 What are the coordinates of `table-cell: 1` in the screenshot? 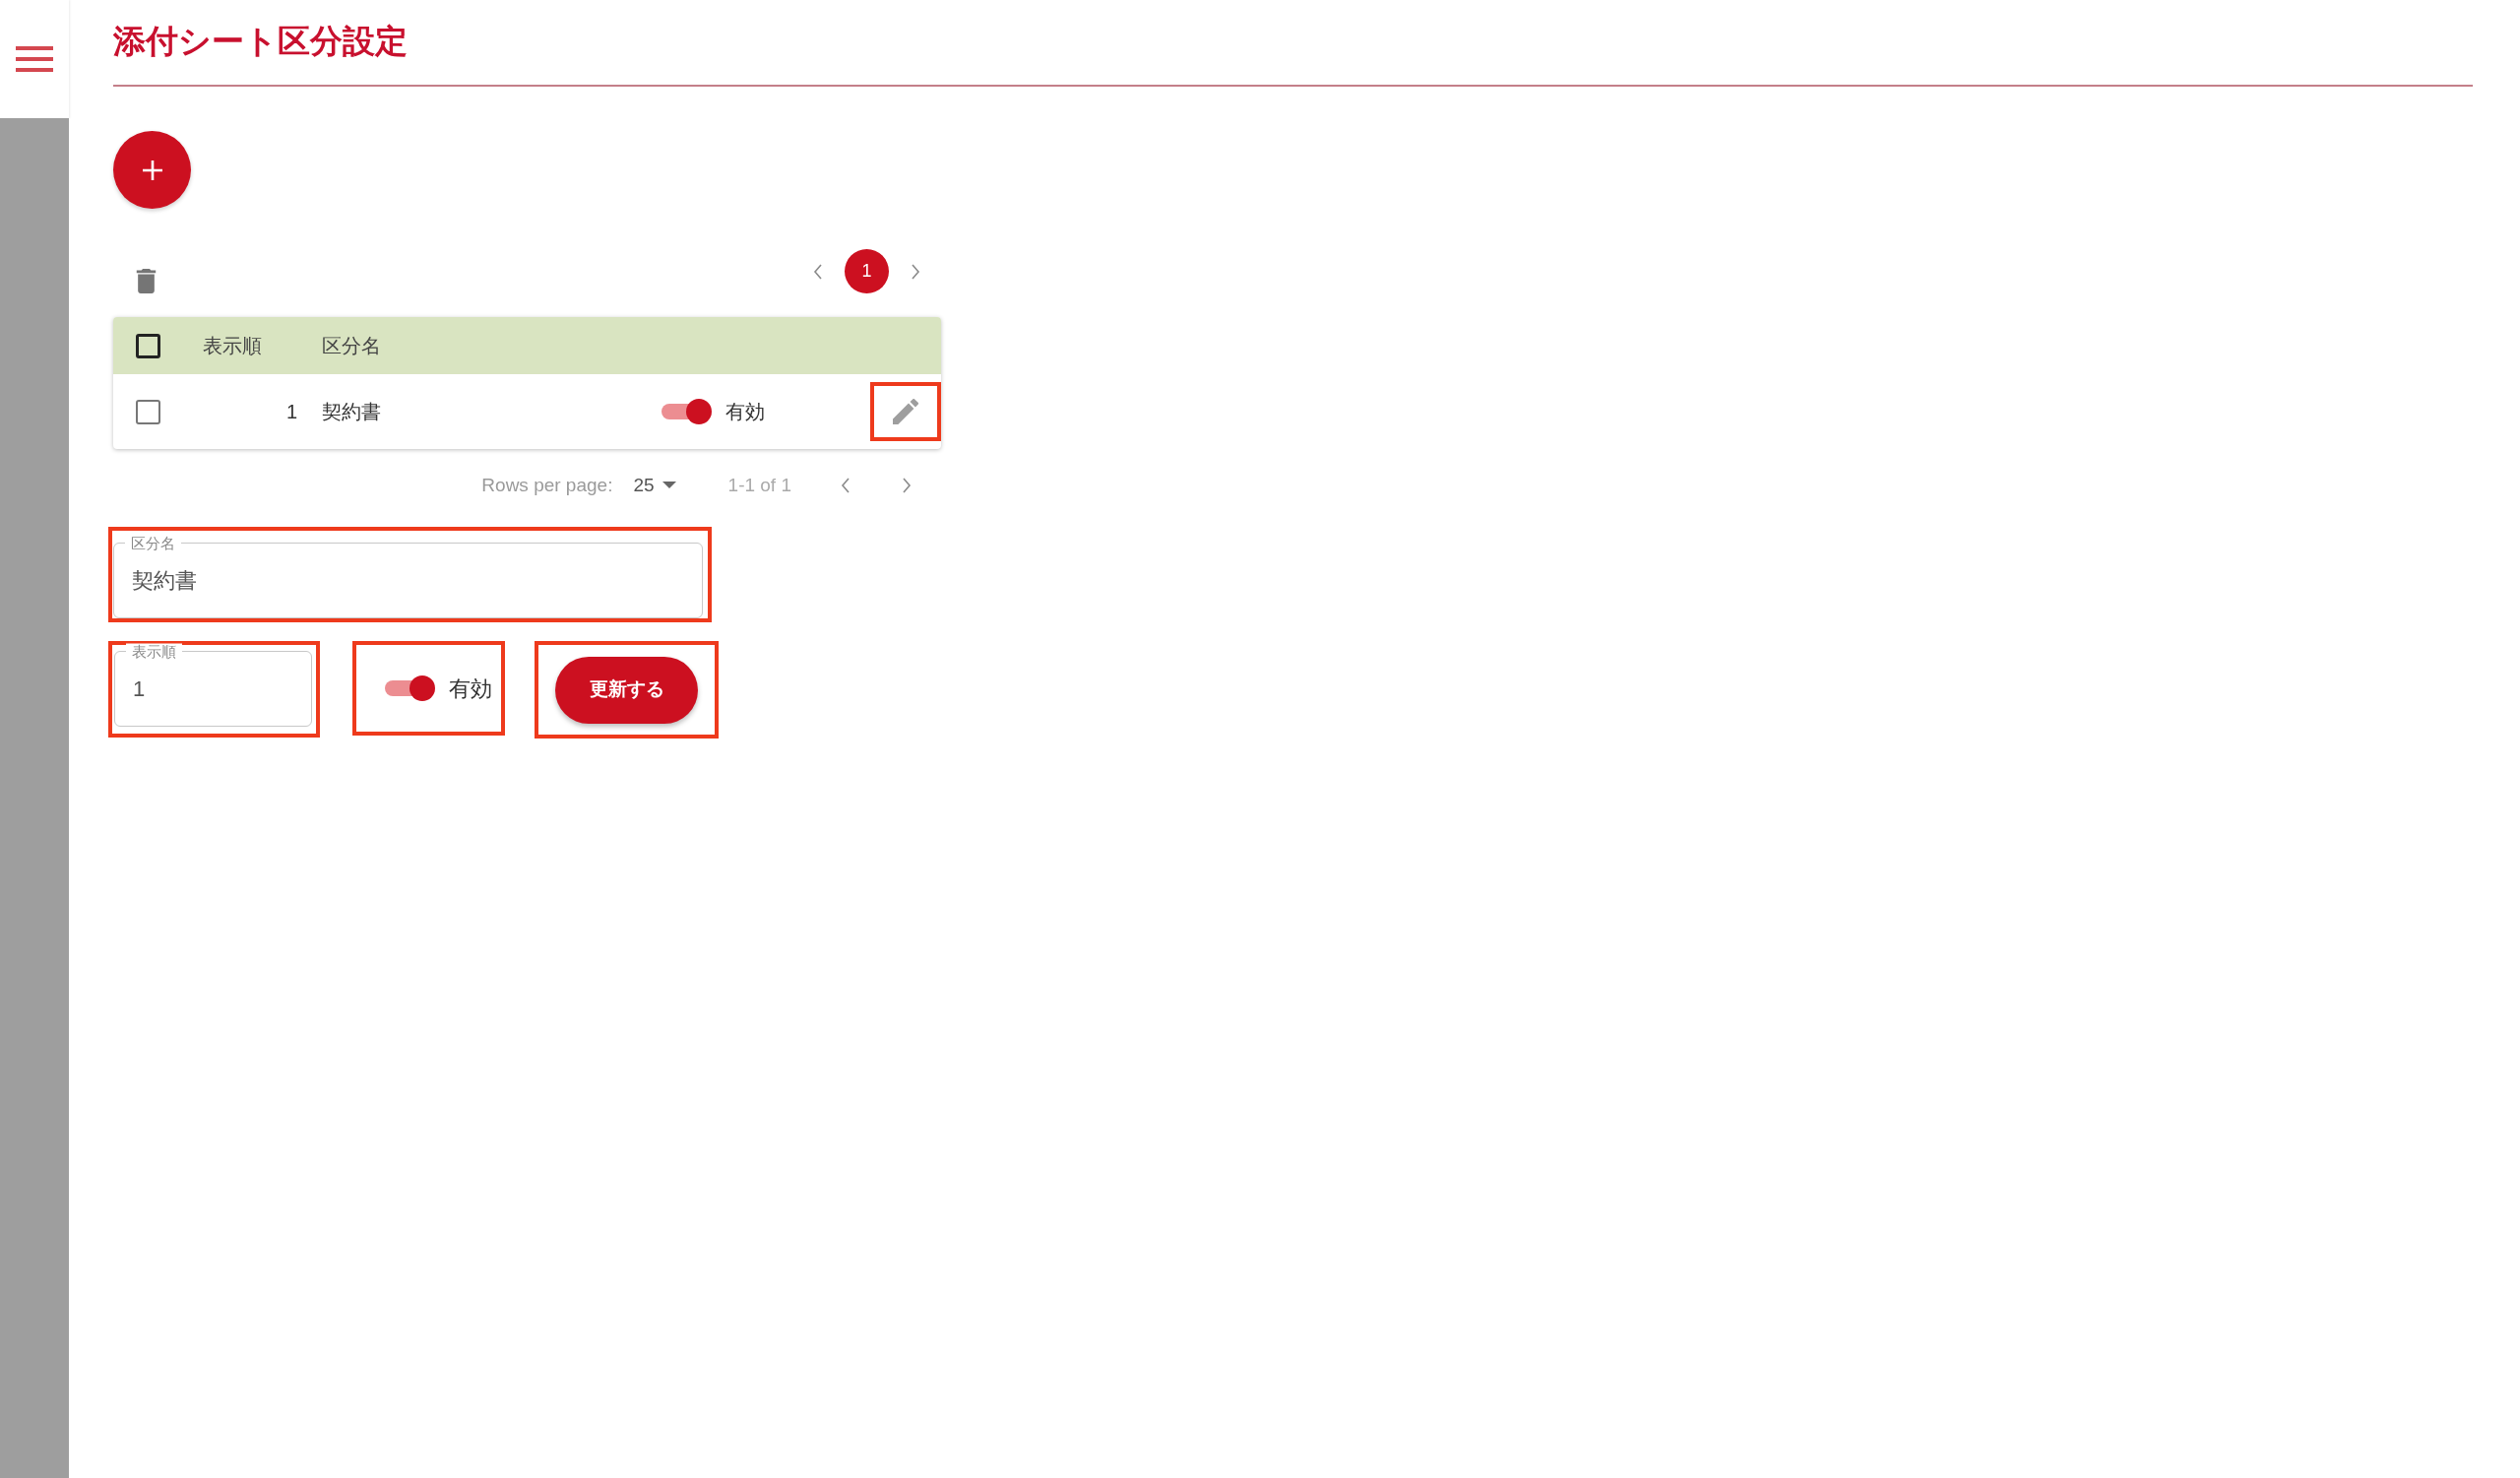 It's located at (291, 411).